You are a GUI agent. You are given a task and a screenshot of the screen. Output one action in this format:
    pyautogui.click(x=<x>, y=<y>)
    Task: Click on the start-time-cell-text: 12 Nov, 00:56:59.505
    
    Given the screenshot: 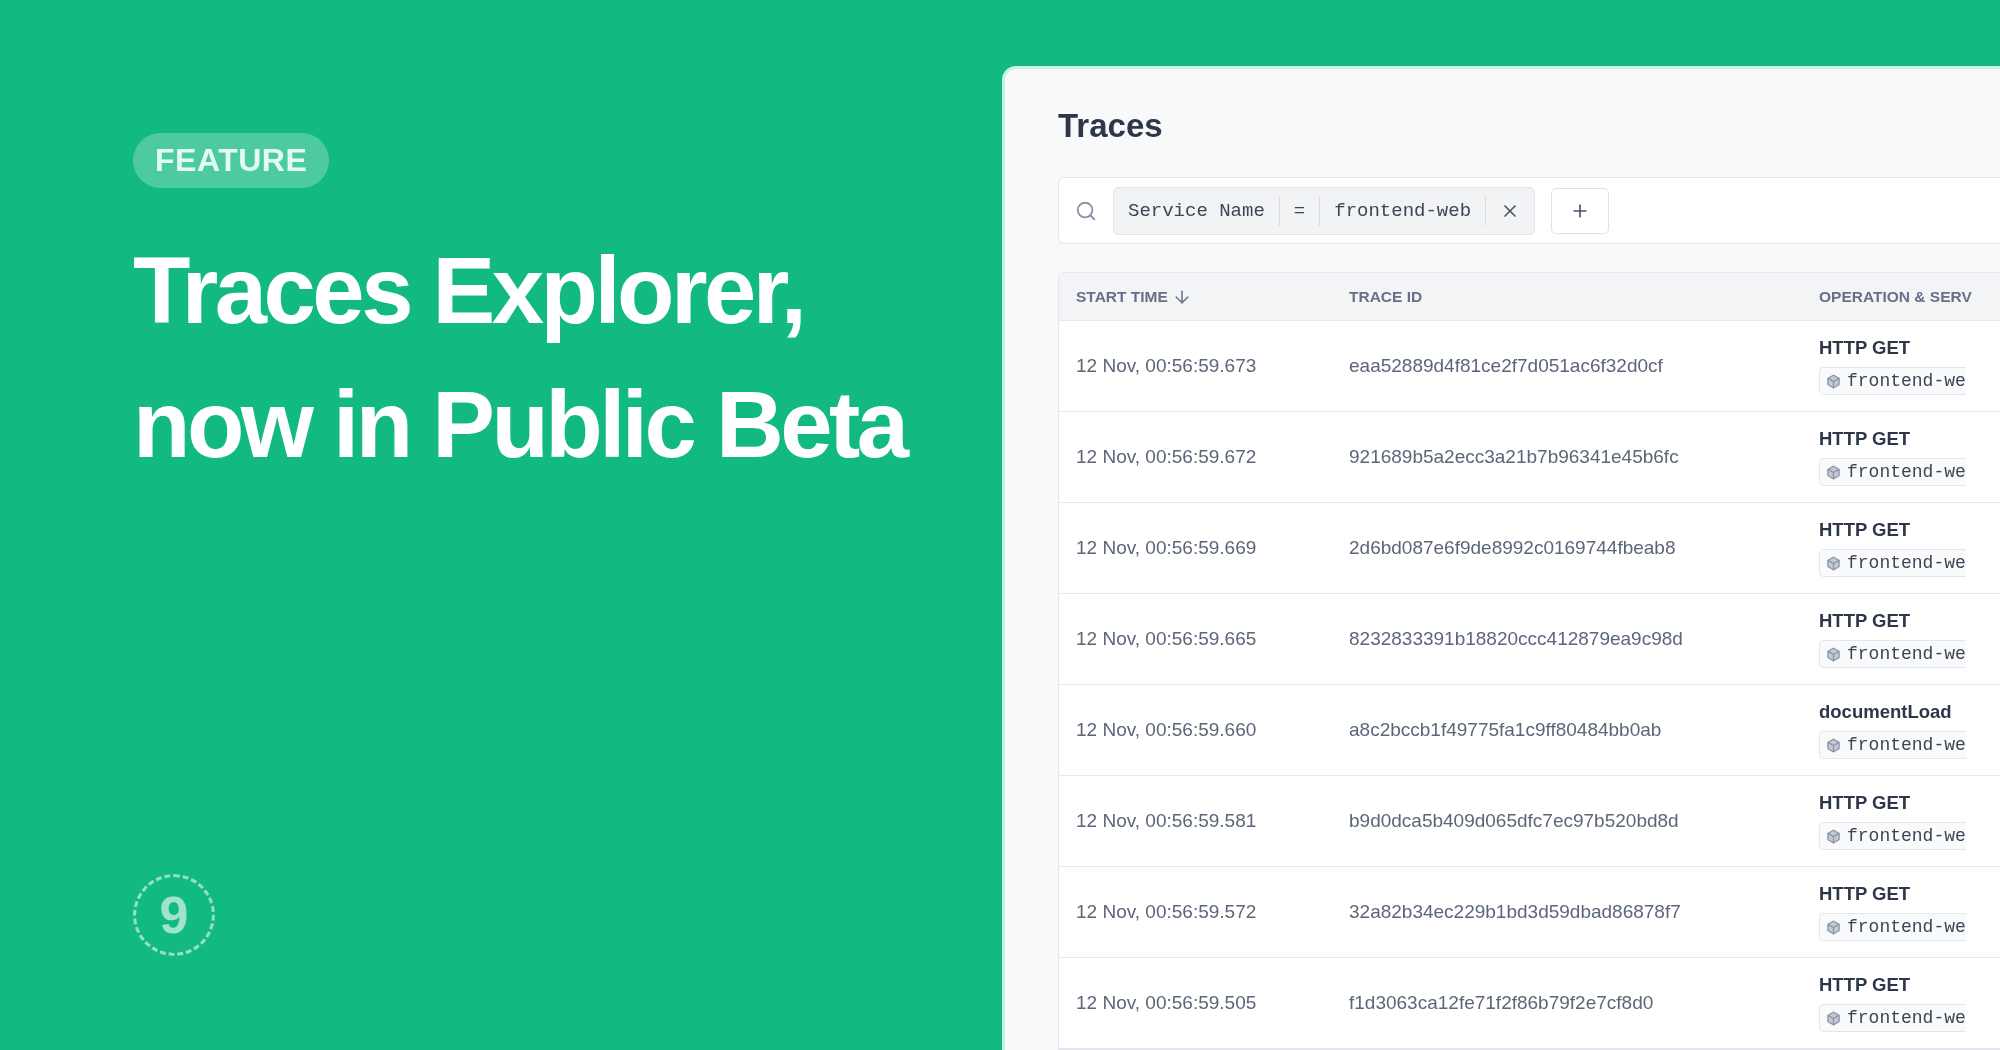 What is the action you would take?
    pyautogui.click(x=1166, y=1003)
    